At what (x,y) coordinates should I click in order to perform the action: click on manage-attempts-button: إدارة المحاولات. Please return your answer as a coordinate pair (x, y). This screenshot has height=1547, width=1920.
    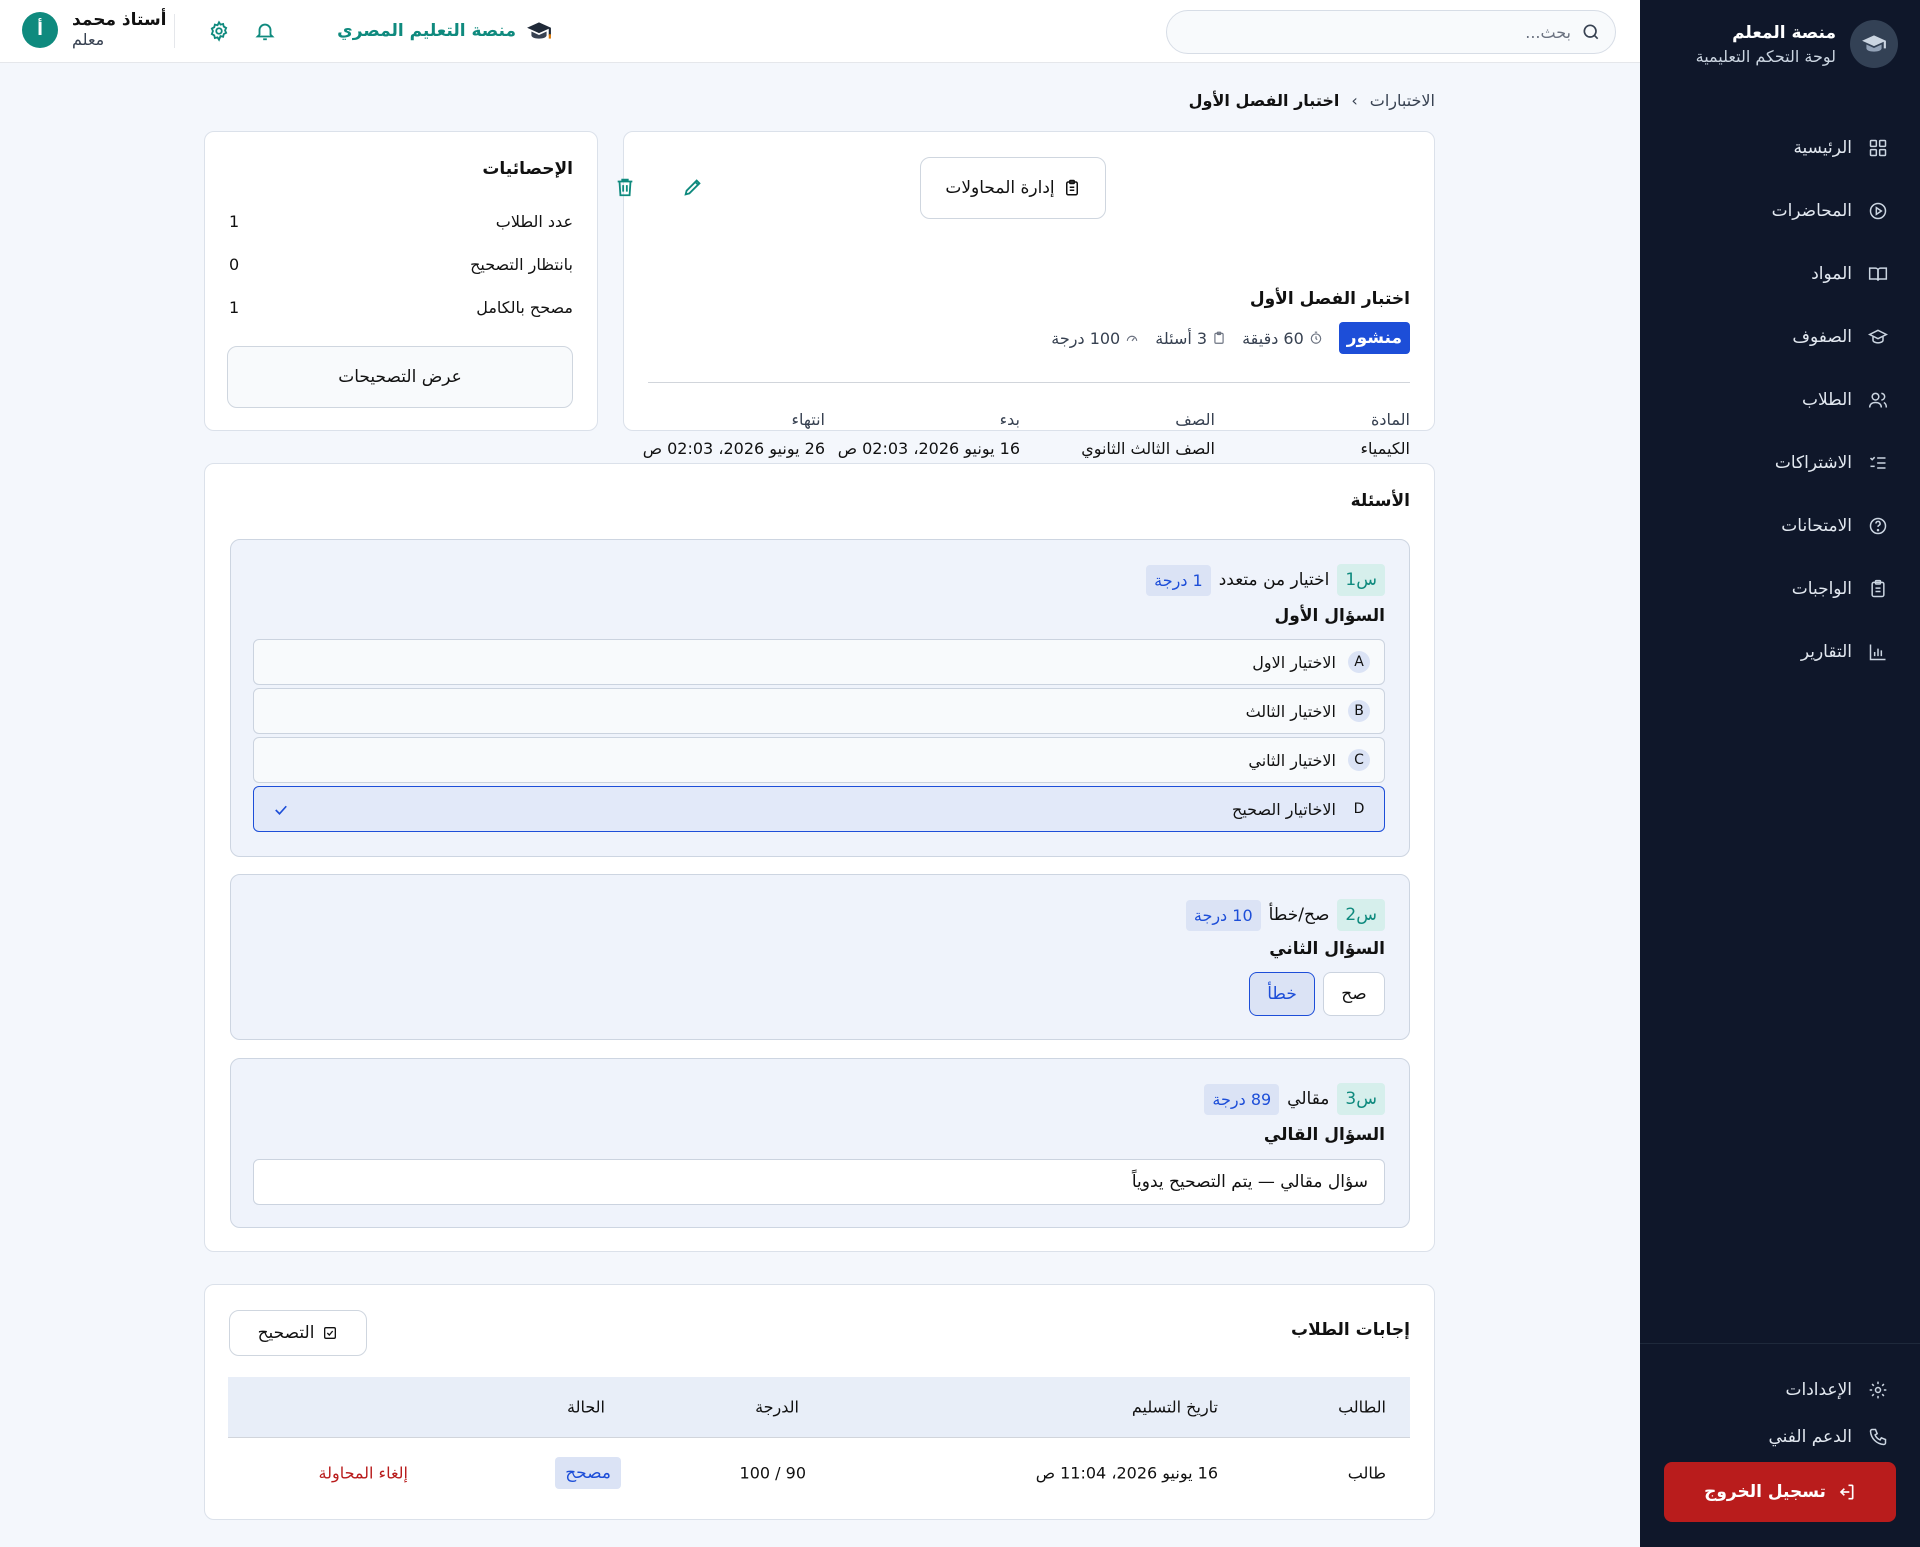
    Looking at the image, I should click on (1013, 188).